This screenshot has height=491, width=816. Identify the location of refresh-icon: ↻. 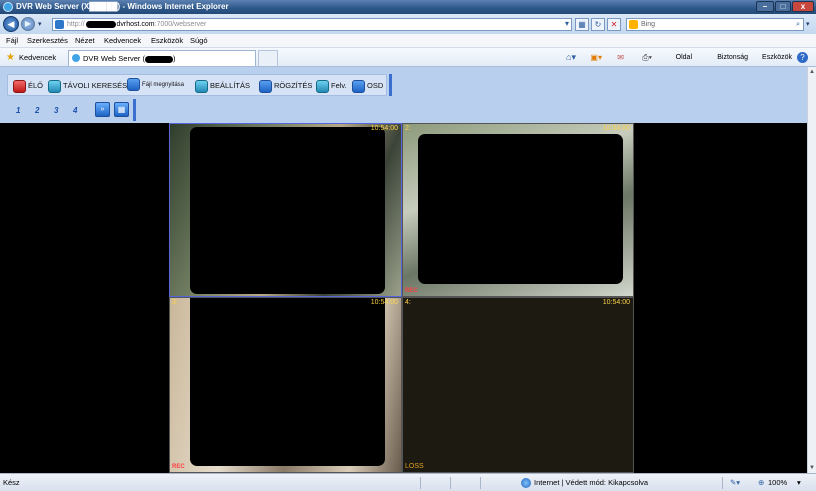
(598, 24).